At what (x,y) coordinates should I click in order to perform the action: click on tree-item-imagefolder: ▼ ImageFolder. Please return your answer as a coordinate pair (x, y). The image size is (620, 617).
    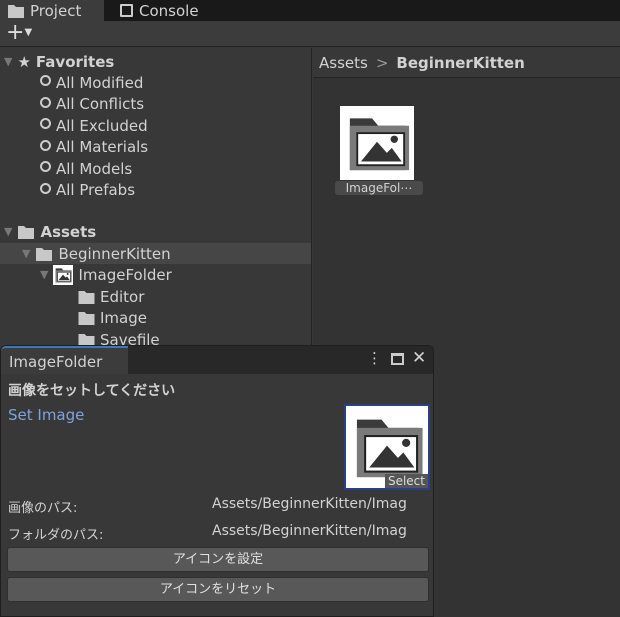
    Looking at the image, I should click on (106, 274).